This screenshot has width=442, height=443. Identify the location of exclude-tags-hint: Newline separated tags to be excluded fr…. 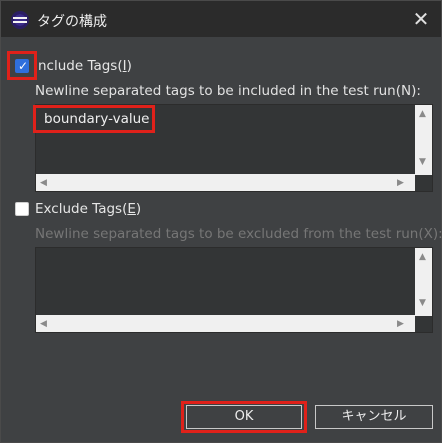
(238, 234).